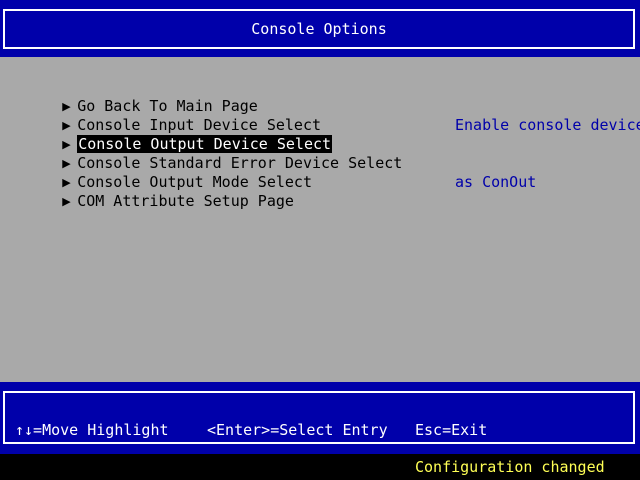 This screenshot has height=480, width=640. Describe the element at coordinates (320, 467) in the screenshot. I see `status-bar: Configuration changed` at that location.